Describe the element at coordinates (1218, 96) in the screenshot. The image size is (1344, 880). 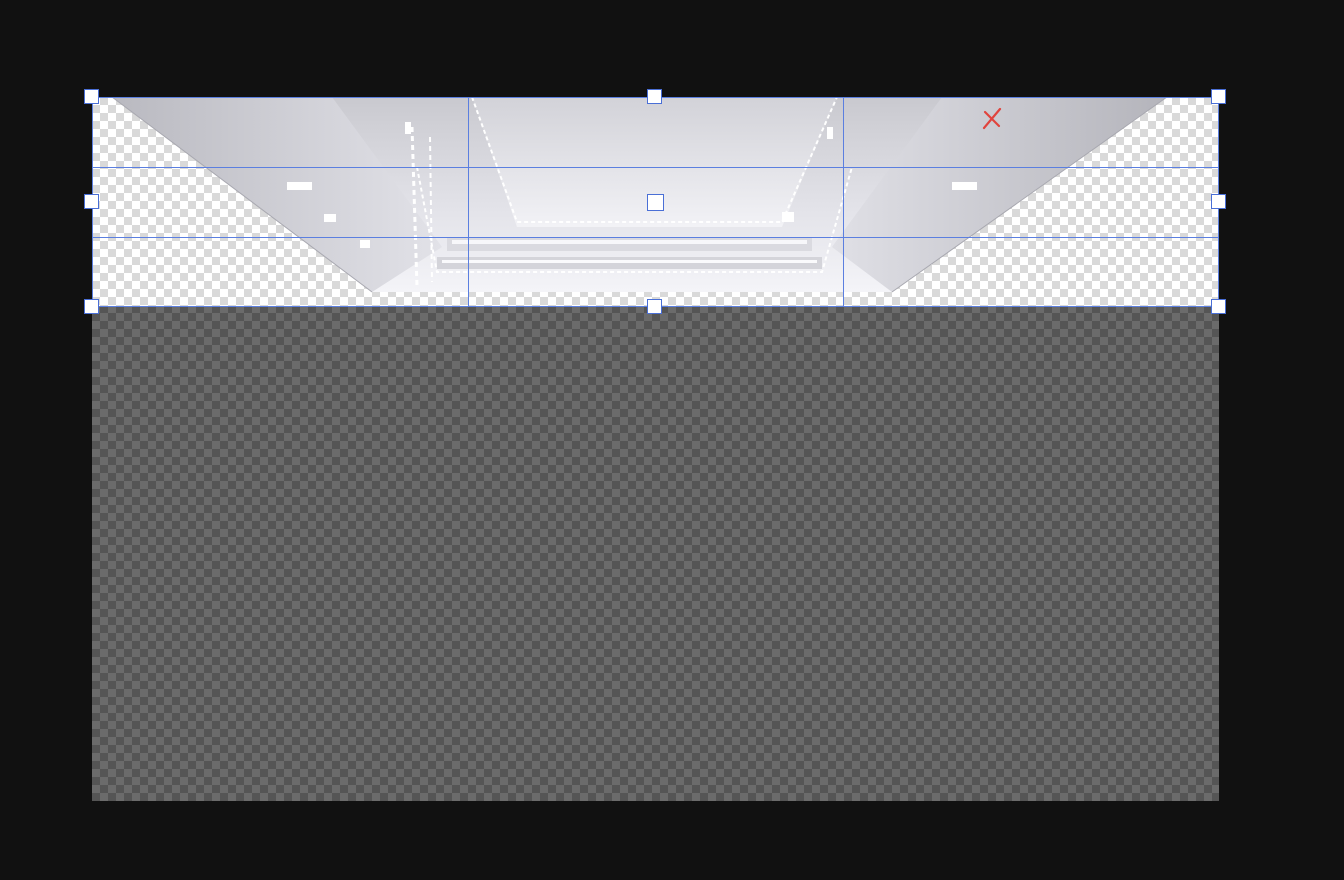
I see `crop-handle-top-right` at that location.